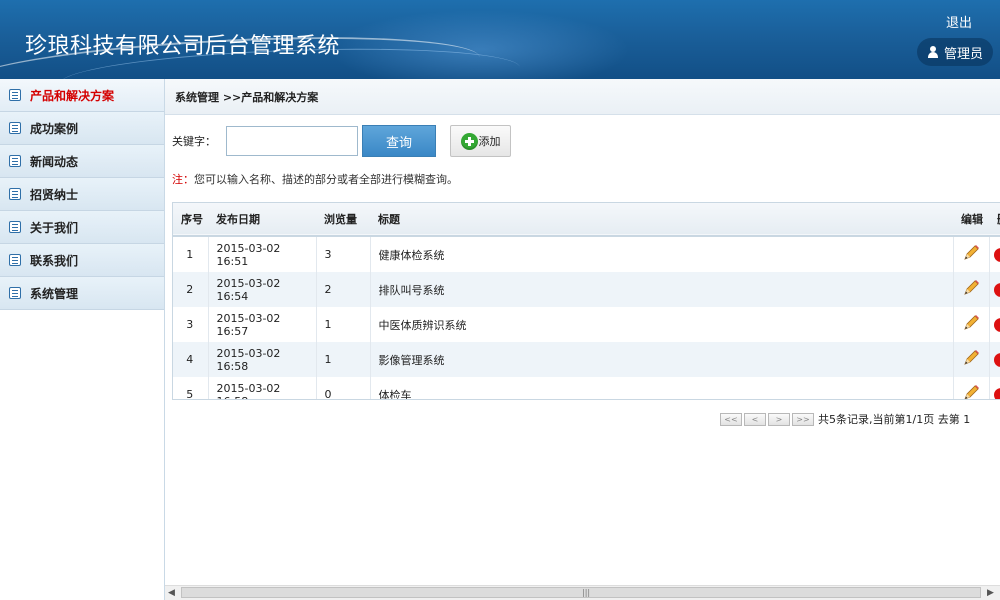 The height and width of the screenshot is (600, 1000). I want to click on sidebar-item-label: 招贤纳士, so click(54, 194).